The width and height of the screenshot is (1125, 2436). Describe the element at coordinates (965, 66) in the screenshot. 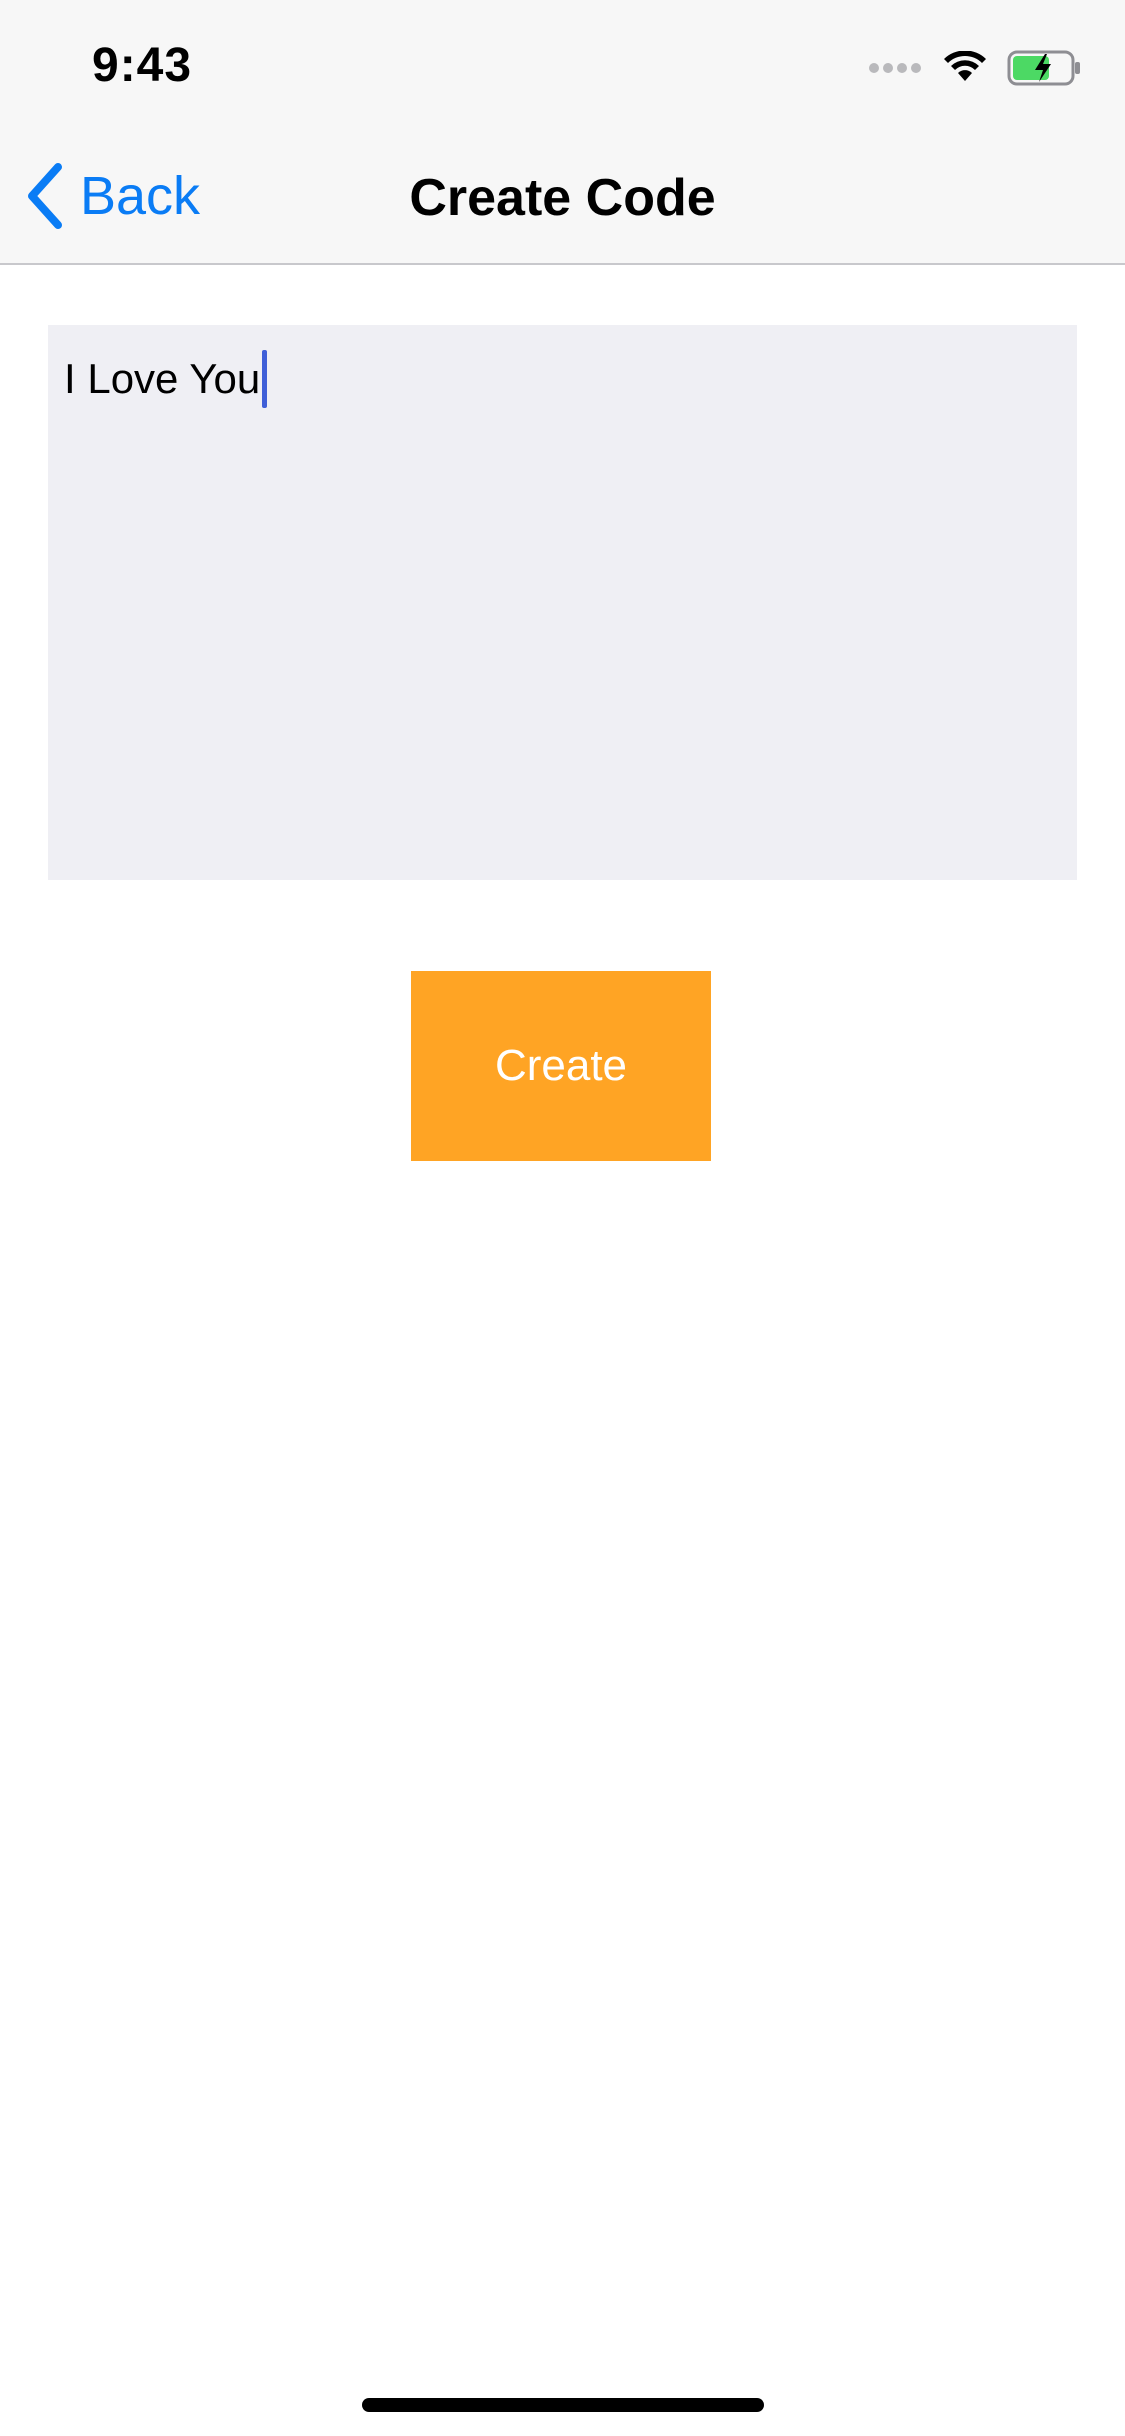

I see `wifi-icon` at that location.